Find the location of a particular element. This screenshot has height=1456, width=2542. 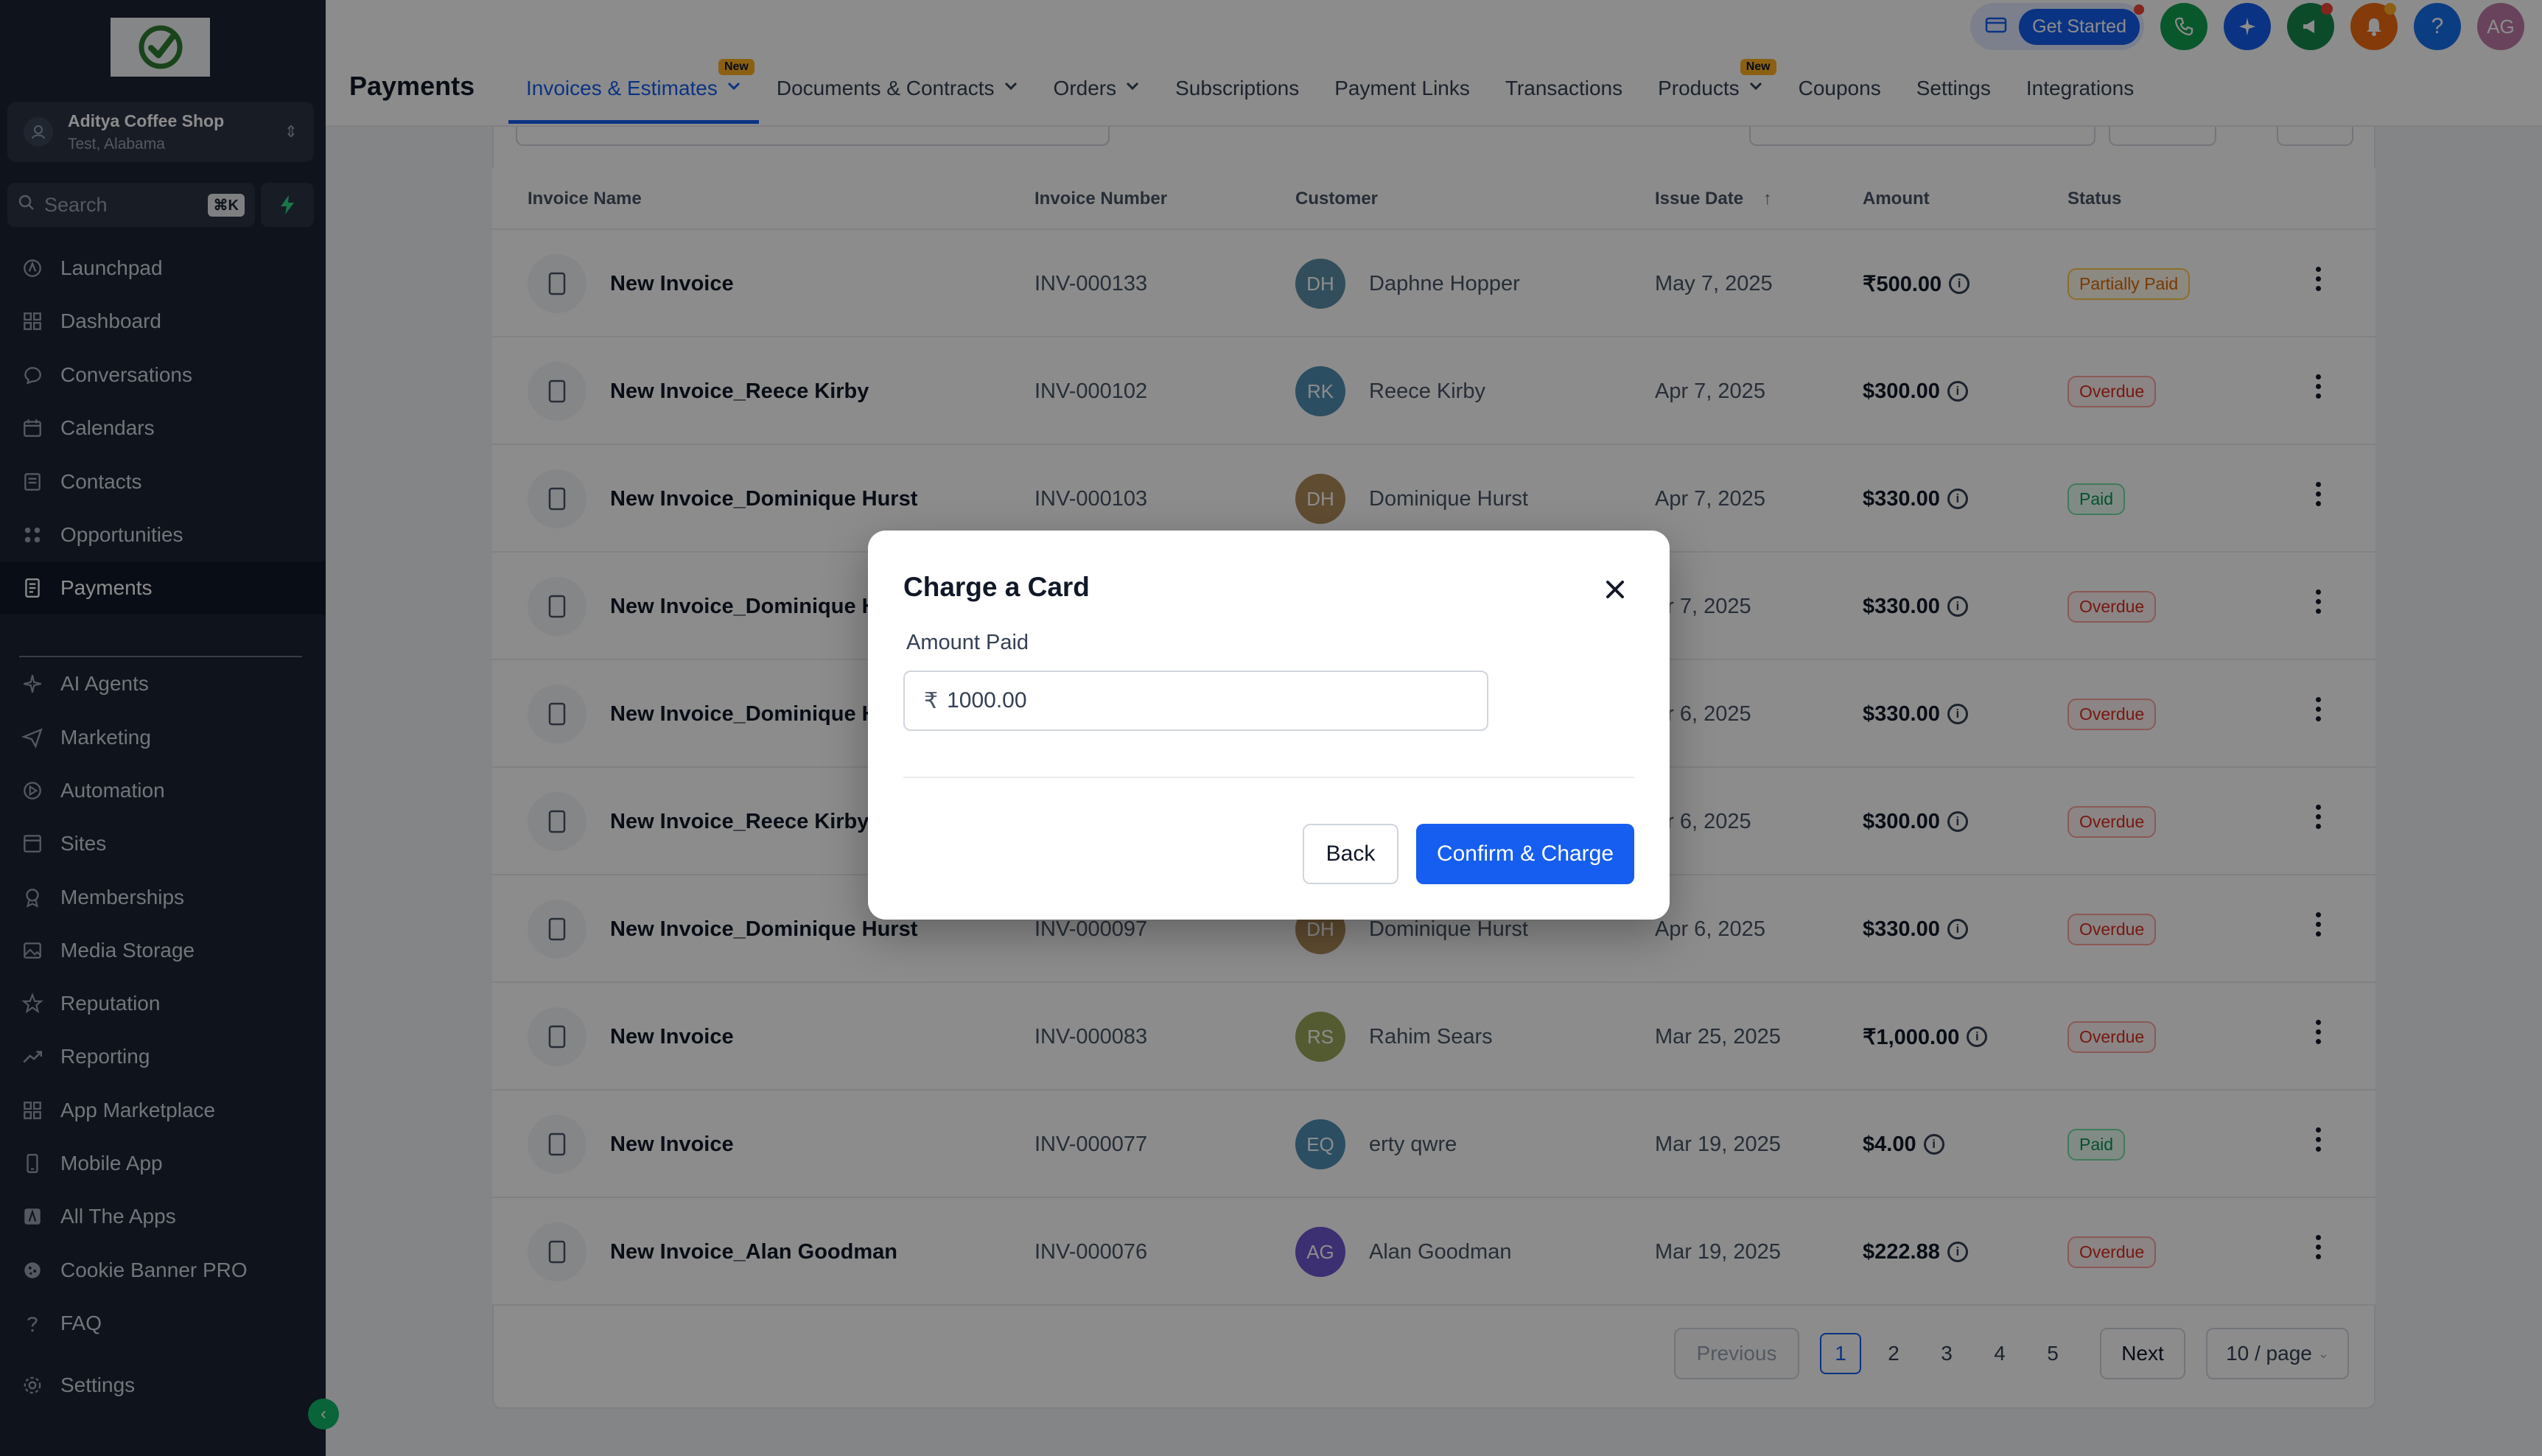

amount-paid-field: ₹ is located at coordinates (1195, 701).